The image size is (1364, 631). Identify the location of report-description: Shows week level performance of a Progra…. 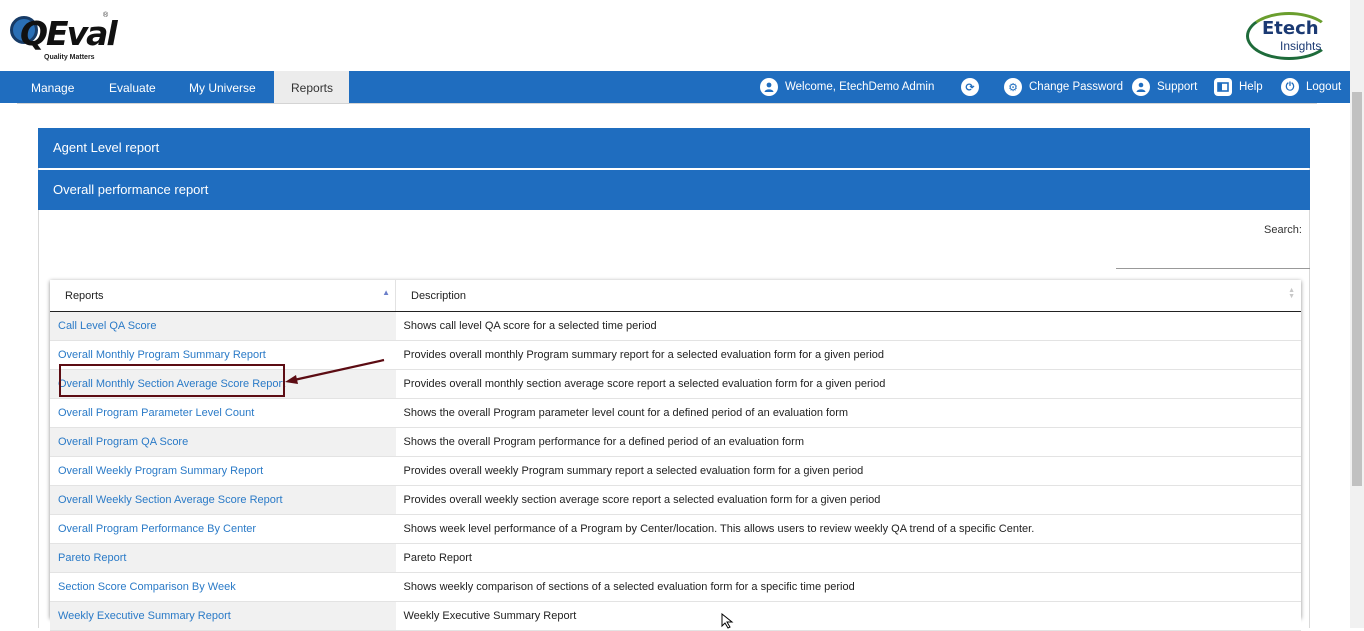
(848, 529).